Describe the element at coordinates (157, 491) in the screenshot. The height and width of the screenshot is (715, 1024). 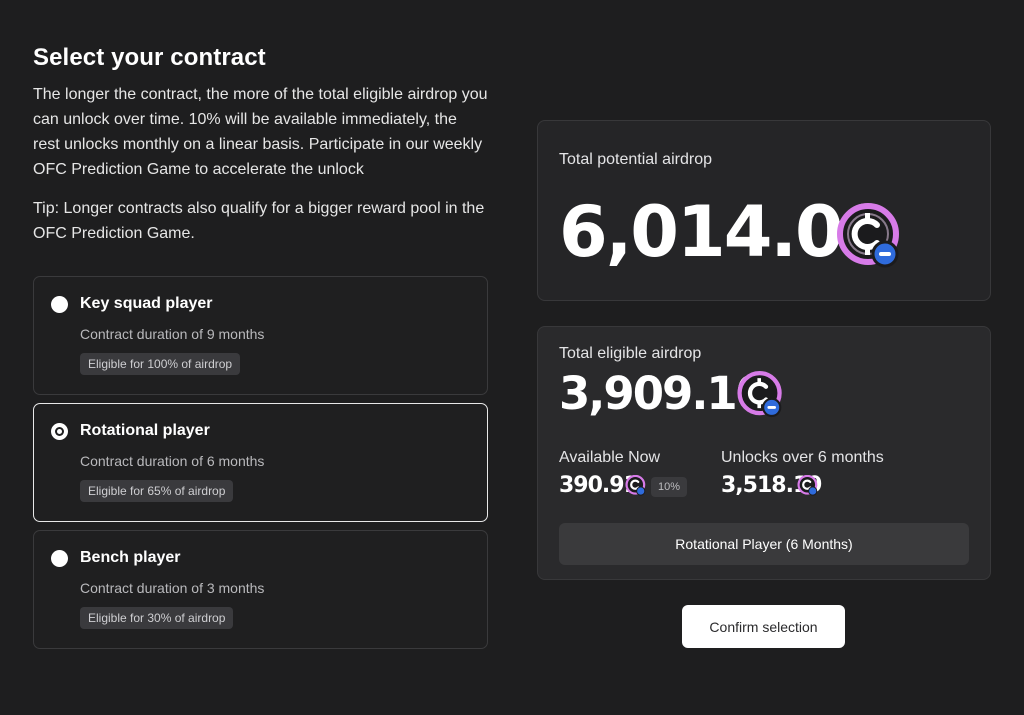
I see `eligibility-badge: Eligible for 65% of airdrop` at that location.